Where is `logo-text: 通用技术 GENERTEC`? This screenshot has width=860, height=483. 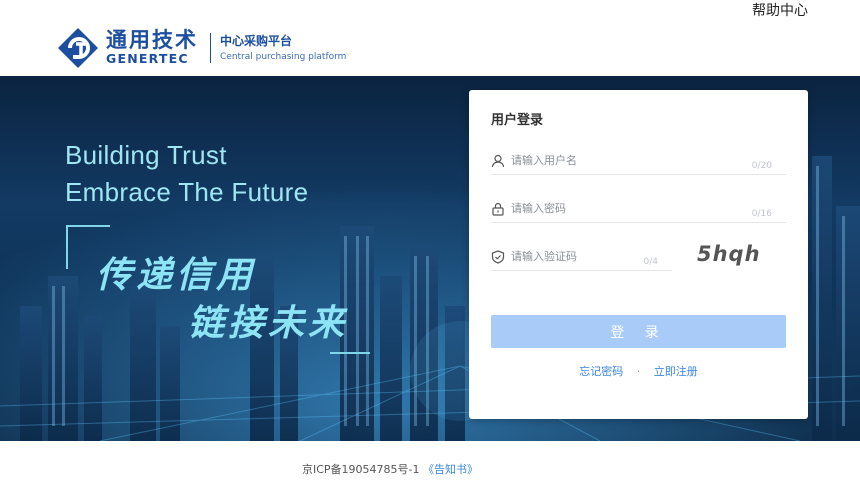 logo-text: 通用技术 GENERTEC is located at coordinates (152, 48).